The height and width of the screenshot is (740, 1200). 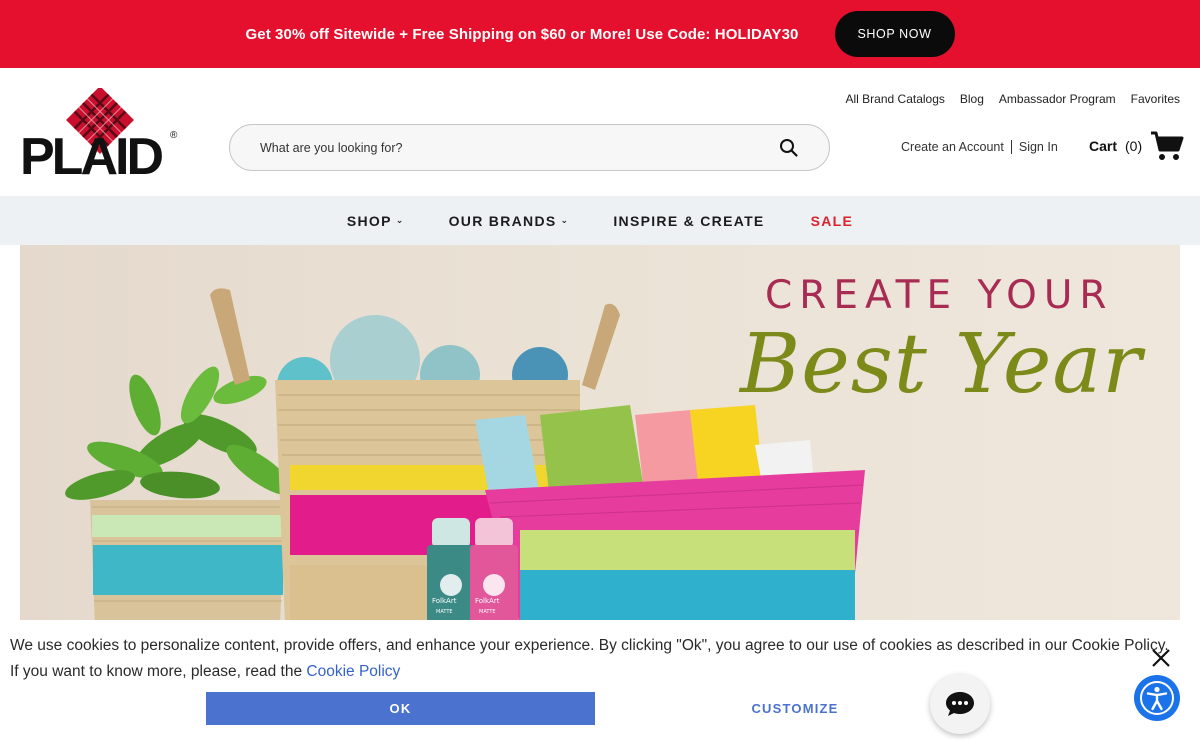 I want to click on search-icon, so click(x=789, y=148).